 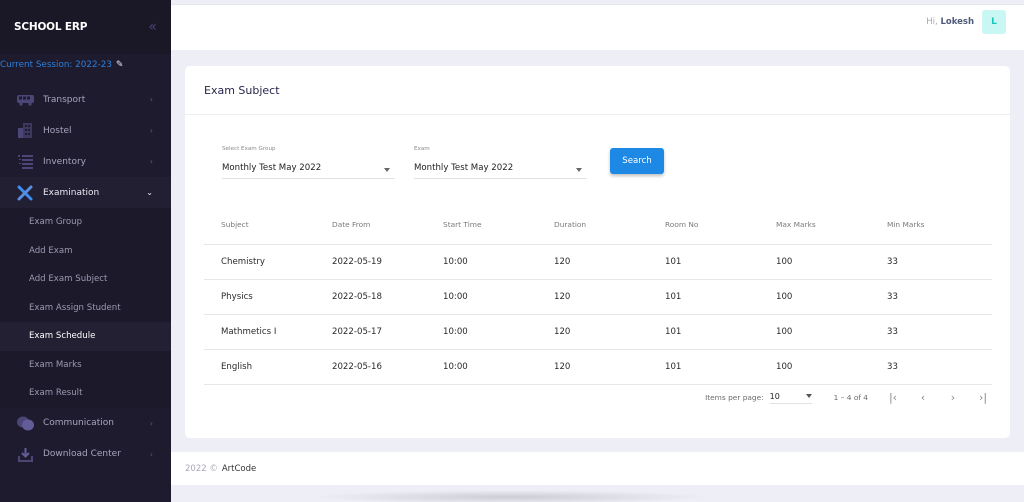 What do you see at coordinates (249, 149) in the screenshot?
I see `exam-group-label: Select Exam Group` at bounding box center [249, 149].